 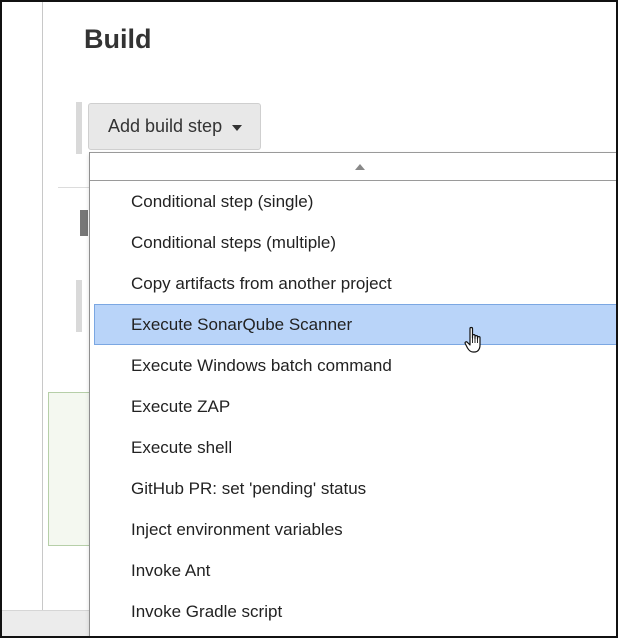 I want to click on menu-item-execute-windows-batch: Execute Windows batch command, so click(x=353, y=365).